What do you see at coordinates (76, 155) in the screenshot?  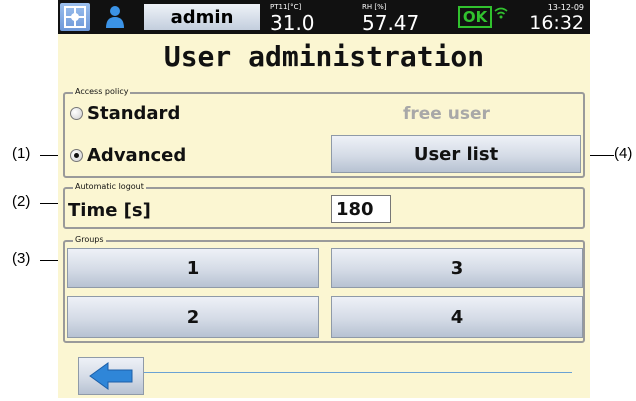 I see `radio-button-checked` at bounding box center [76, 155].